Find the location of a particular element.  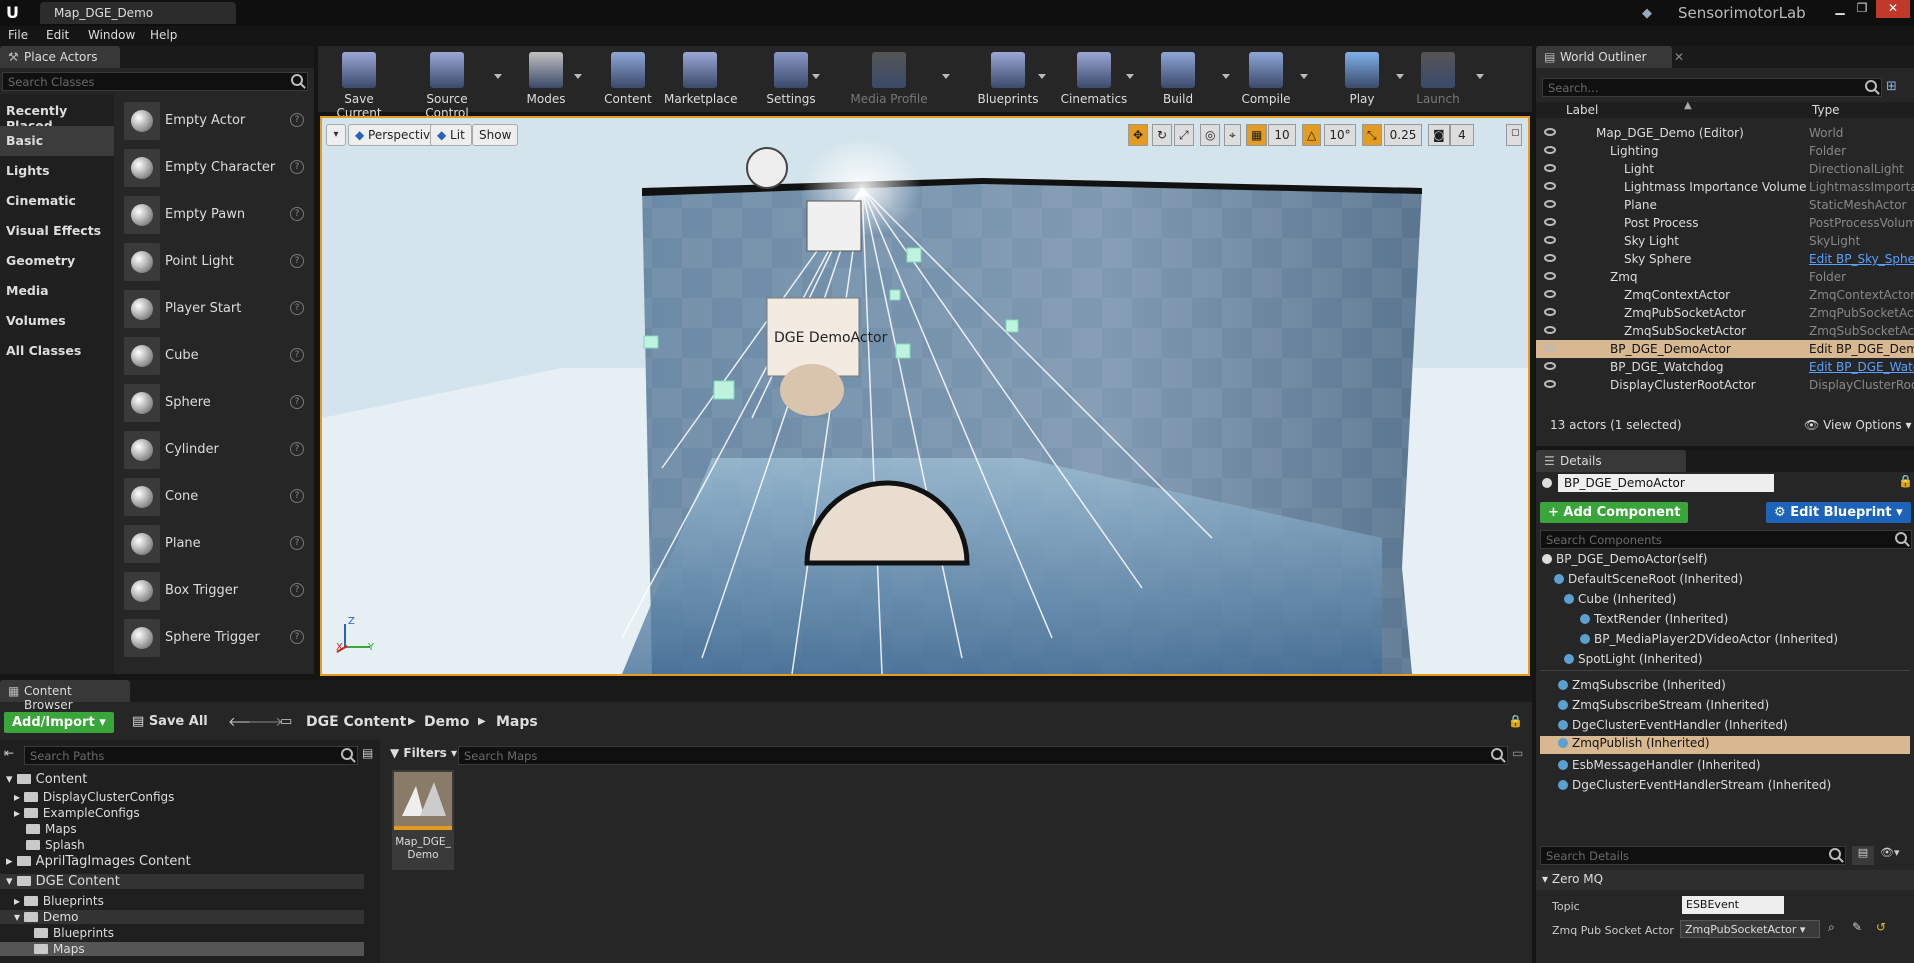

column-type: Type is located at coordinates (1826, 110).